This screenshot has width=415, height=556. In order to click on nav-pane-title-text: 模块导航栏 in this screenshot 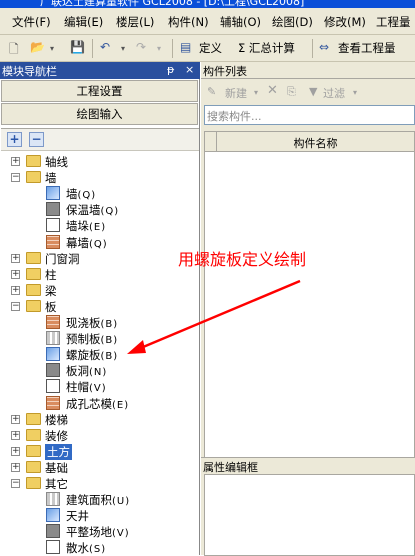, I will do `click(29, 71)`.